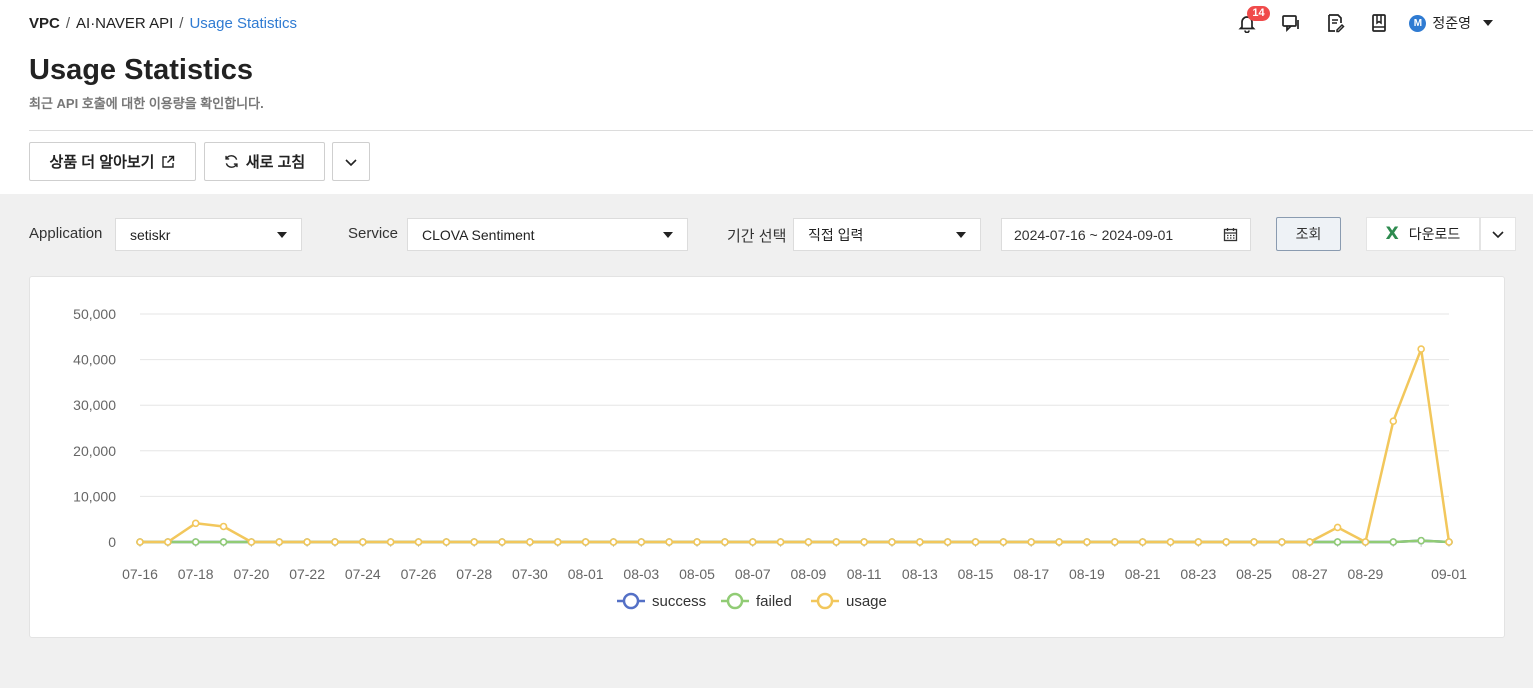 Image resolution: width=1533 pixels, height=688 pixels. Describe the element at coordinates (94, 360) in the screenshot. I see `y-tick-label: 40,000` at that location.